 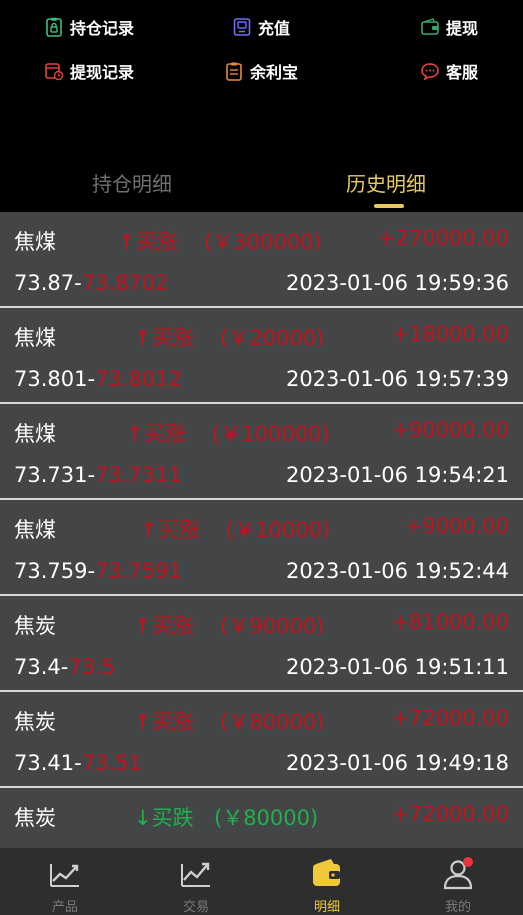 What do you see at coordinates (48, 283) in the screenshot?
I see `open-price: 73.87-` at bounding box center [48, 283].